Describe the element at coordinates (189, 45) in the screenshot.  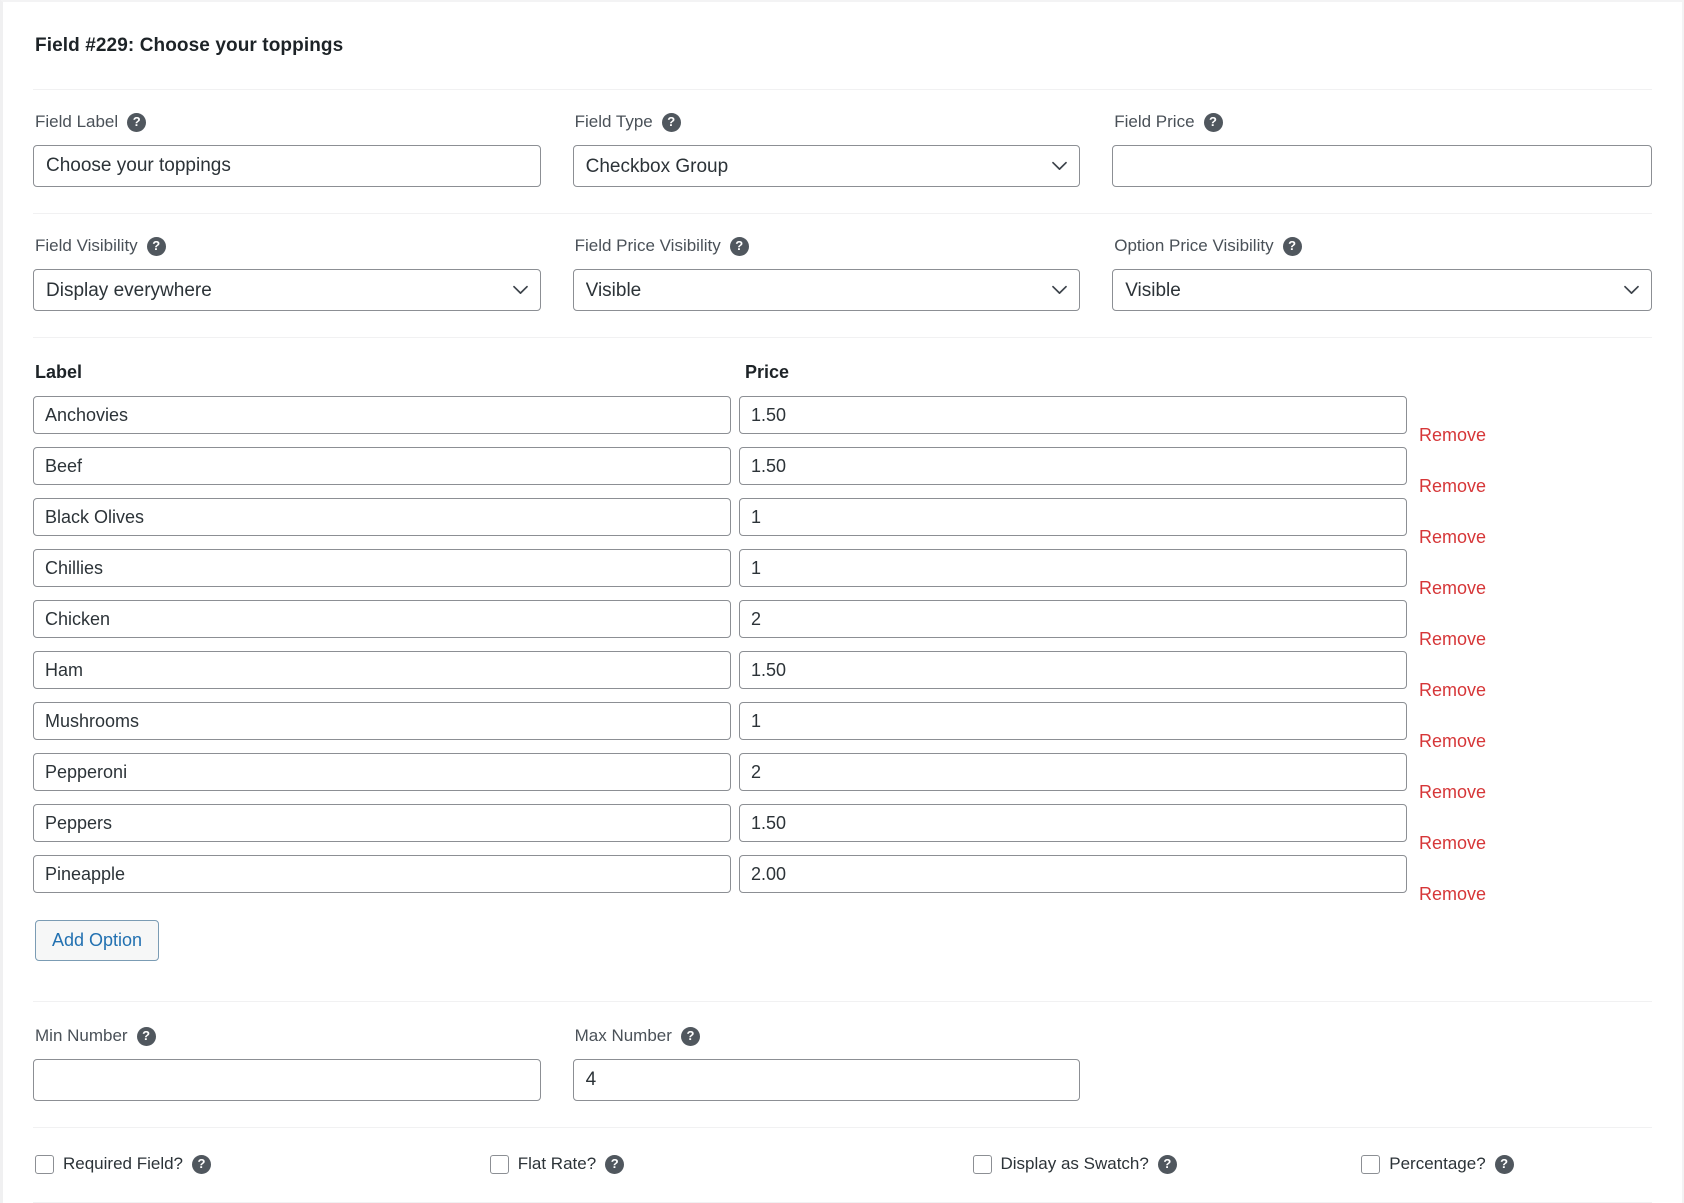
I see `page-title: Field #229: Choose your toppings` at that location.